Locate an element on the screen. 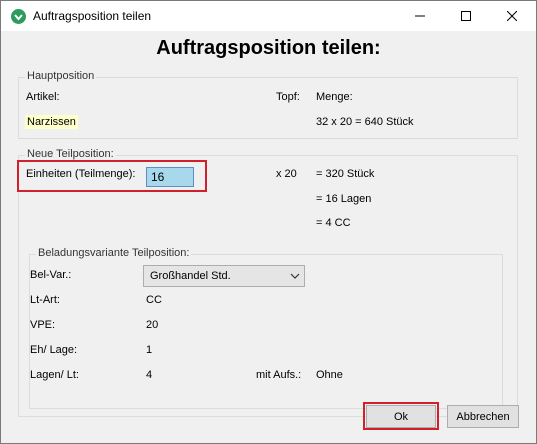  mitaufs-label: mit Aufs.: is located at coordinates (279, 375).